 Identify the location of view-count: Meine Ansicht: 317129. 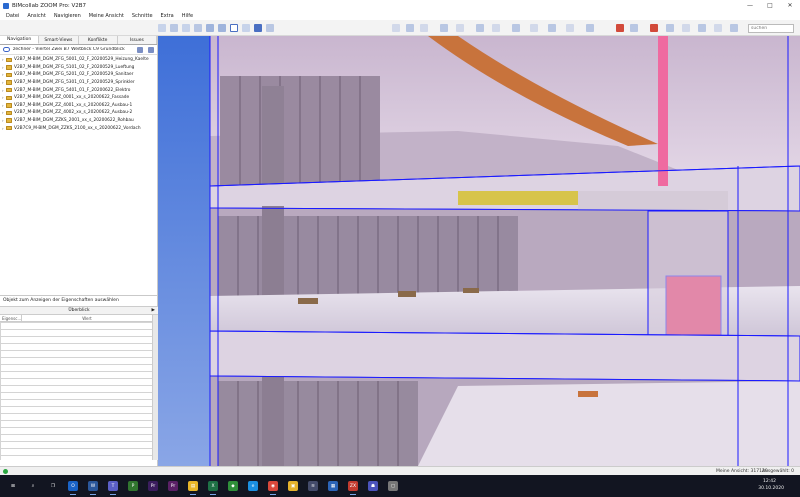
(742, 471).